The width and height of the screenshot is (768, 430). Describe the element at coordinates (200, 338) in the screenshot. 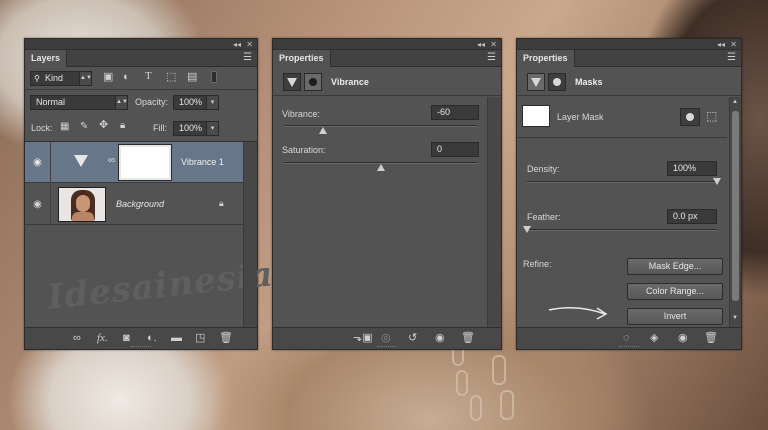

I see `new-layer-icon: ◳` at that location.